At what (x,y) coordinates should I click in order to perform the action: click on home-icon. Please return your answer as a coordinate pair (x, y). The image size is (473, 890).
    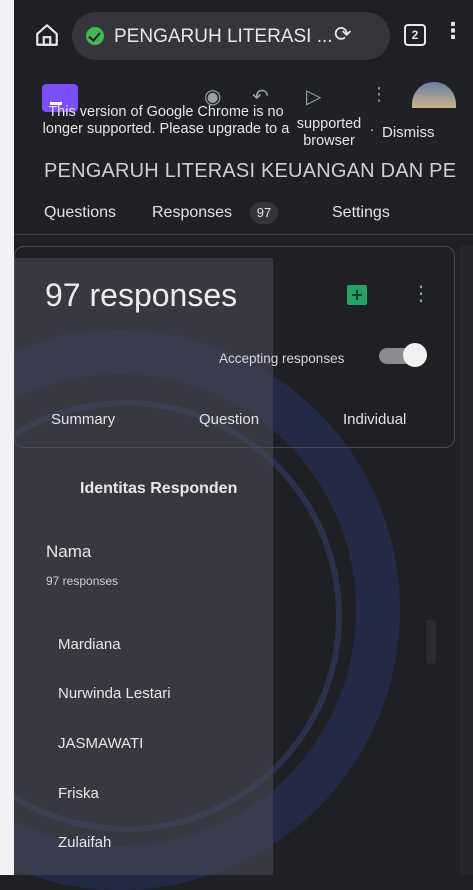
    Looking at the image, I should click on (47, 35).